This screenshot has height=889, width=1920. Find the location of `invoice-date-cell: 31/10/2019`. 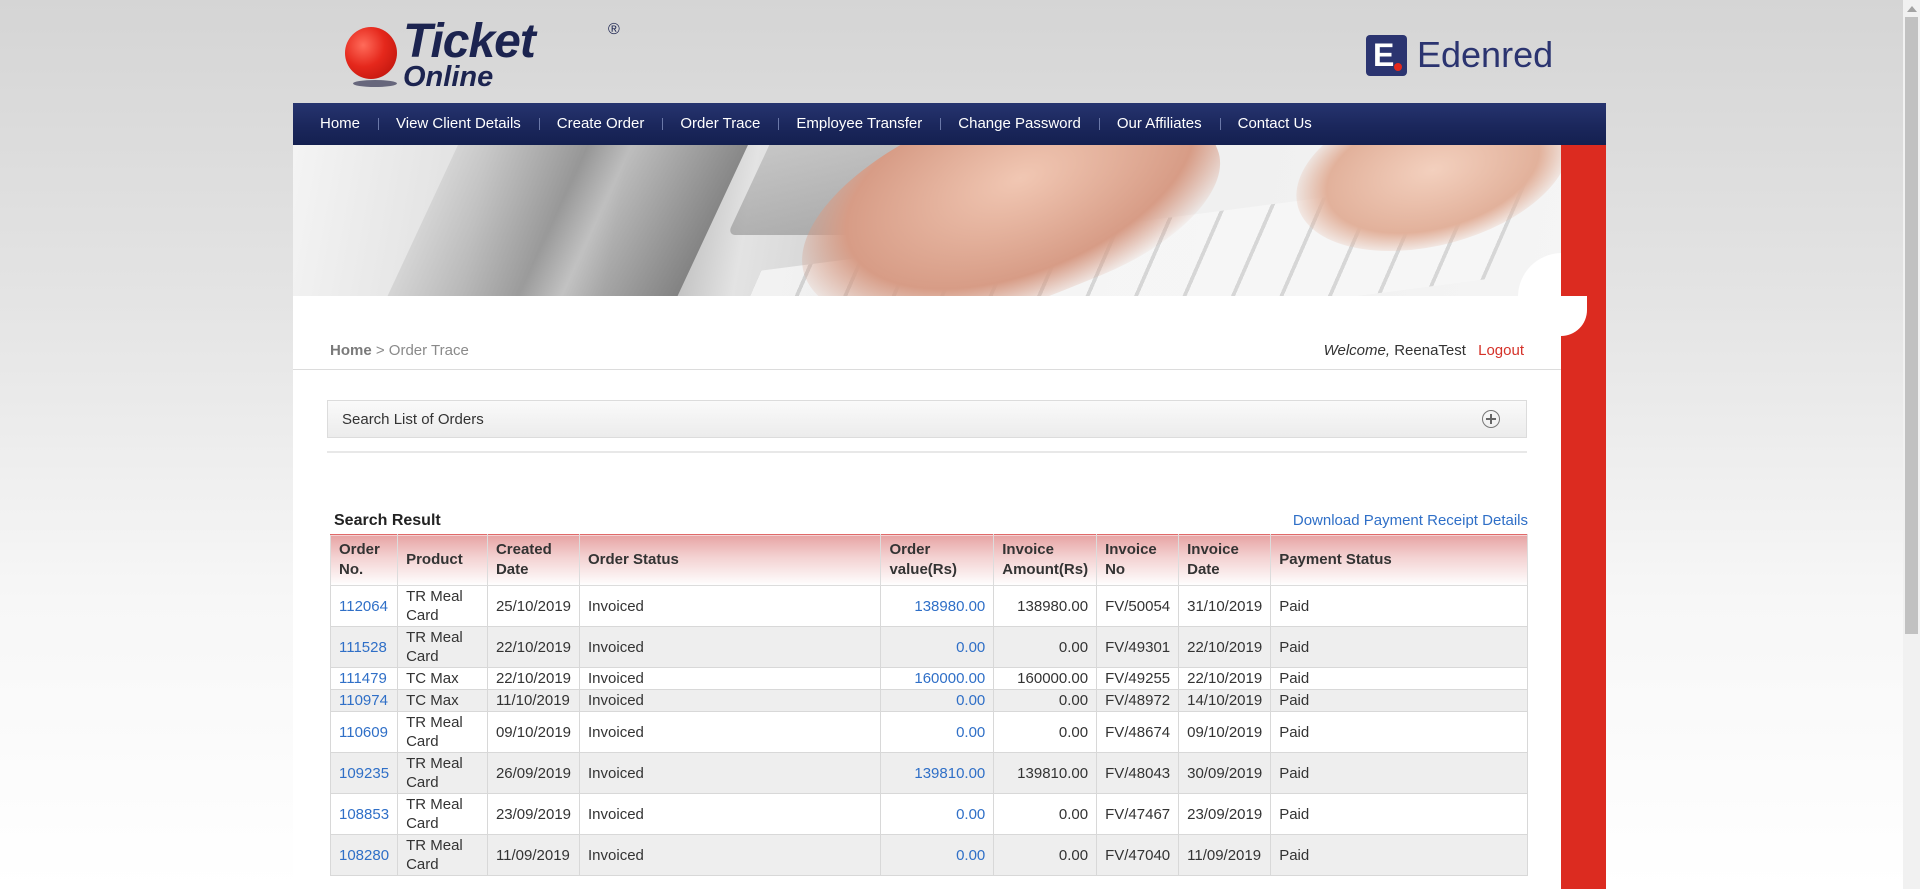

invoice-date-cell: 31/10/2019 is located at coordinates (1225, 606).